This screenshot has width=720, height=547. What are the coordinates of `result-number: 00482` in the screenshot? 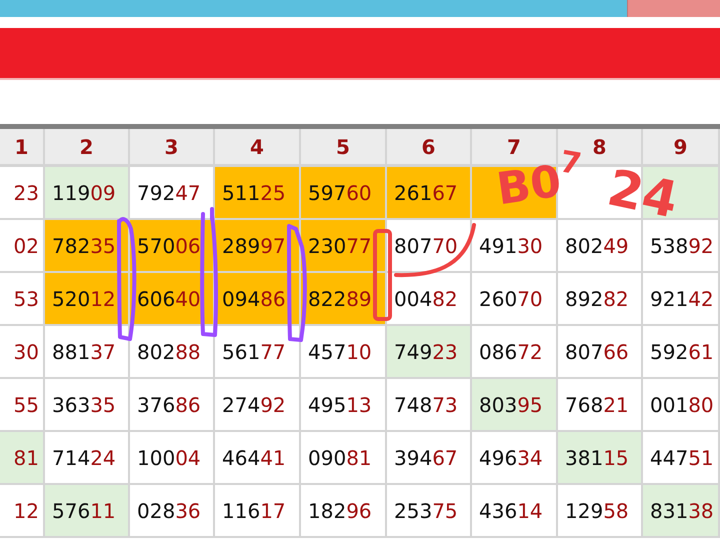 It's located at (426, 298).